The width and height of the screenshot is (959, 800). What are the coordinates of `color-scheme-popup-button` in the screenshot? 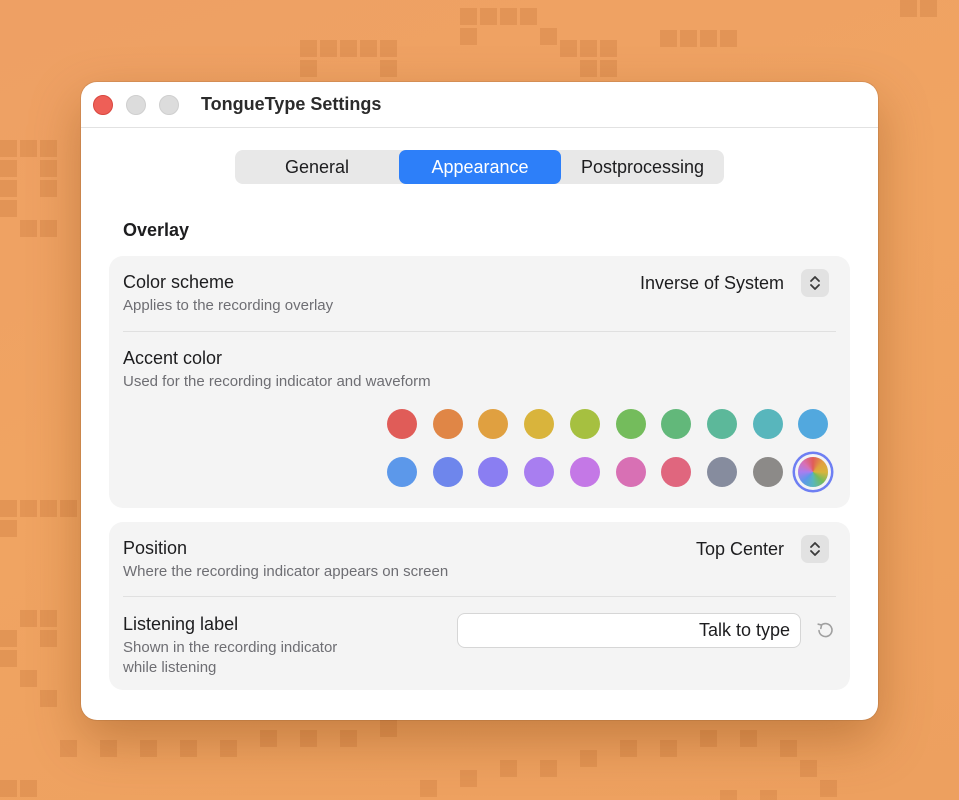 It's located at (815, 283).